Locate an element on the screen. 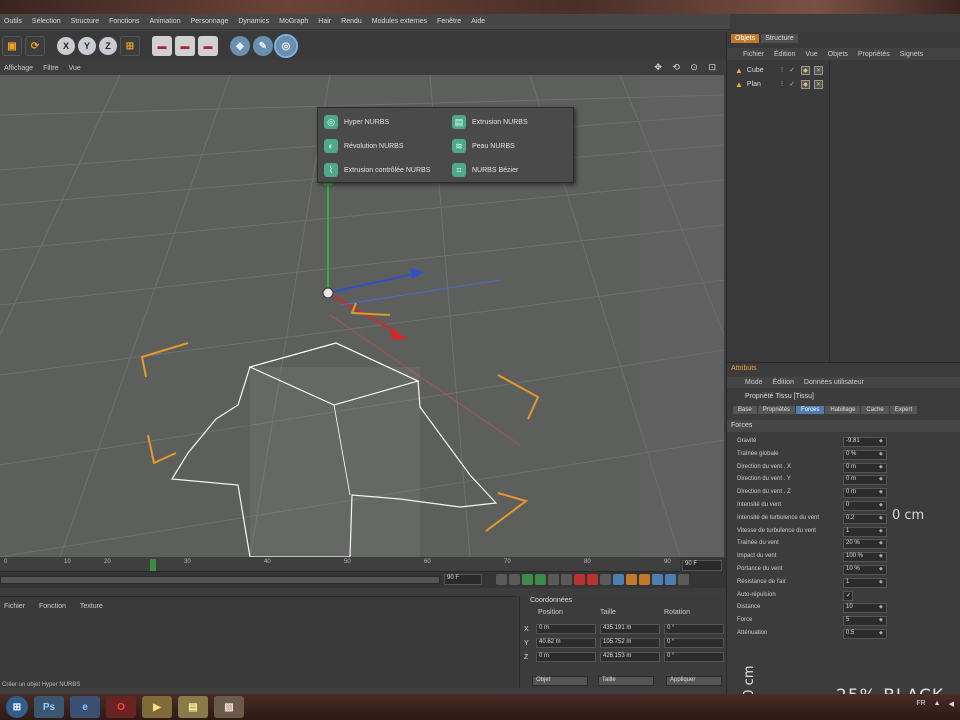 This screenshot has height=720, width=960. cube-primitive-icon: ◆ is located at coordinates (240, 46).